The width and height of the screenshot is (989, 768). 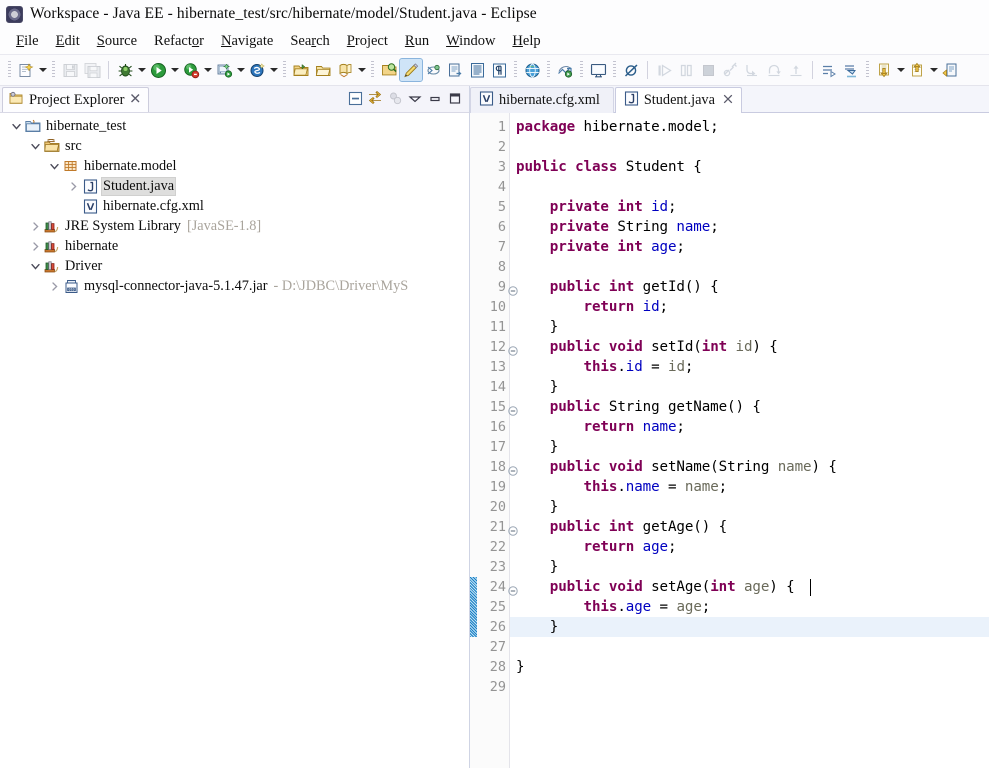 What do you see at coordinates (829, 70) in the screenshot?
I see `last-edit-location-icon` at bounding box center [829, 70].